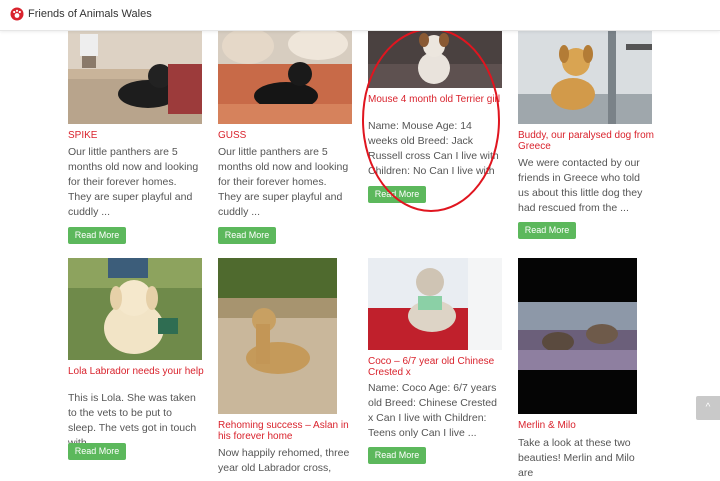  I want to click on post-title: SPIKE, so click(136, 135).